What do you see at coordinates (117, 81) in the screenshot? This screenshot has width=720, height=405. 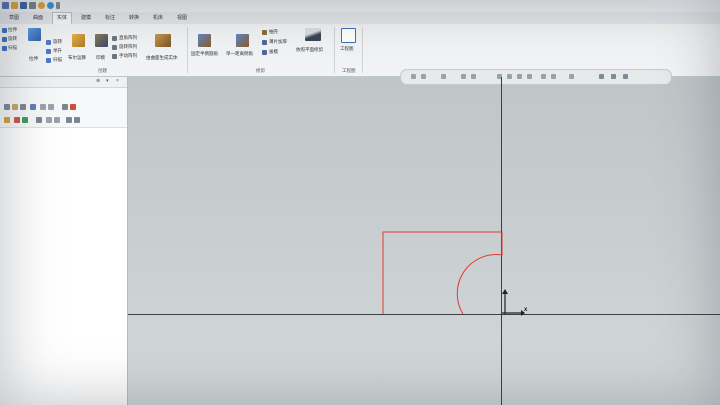 I see `panel-close: ×` at bounding box center [117, 81].